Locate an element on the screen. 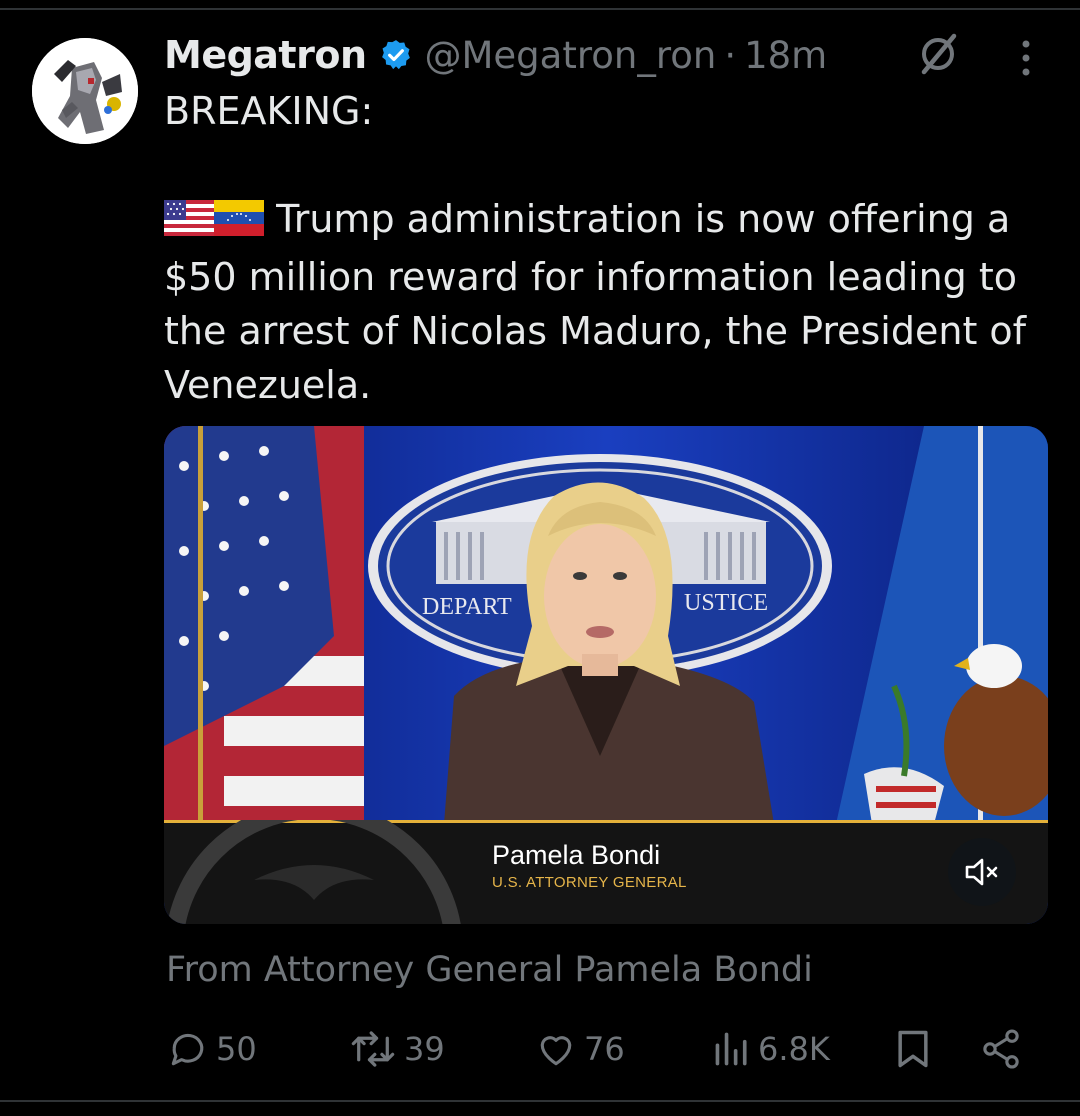  verified-badge-icon is located at coordinates (396, 55).